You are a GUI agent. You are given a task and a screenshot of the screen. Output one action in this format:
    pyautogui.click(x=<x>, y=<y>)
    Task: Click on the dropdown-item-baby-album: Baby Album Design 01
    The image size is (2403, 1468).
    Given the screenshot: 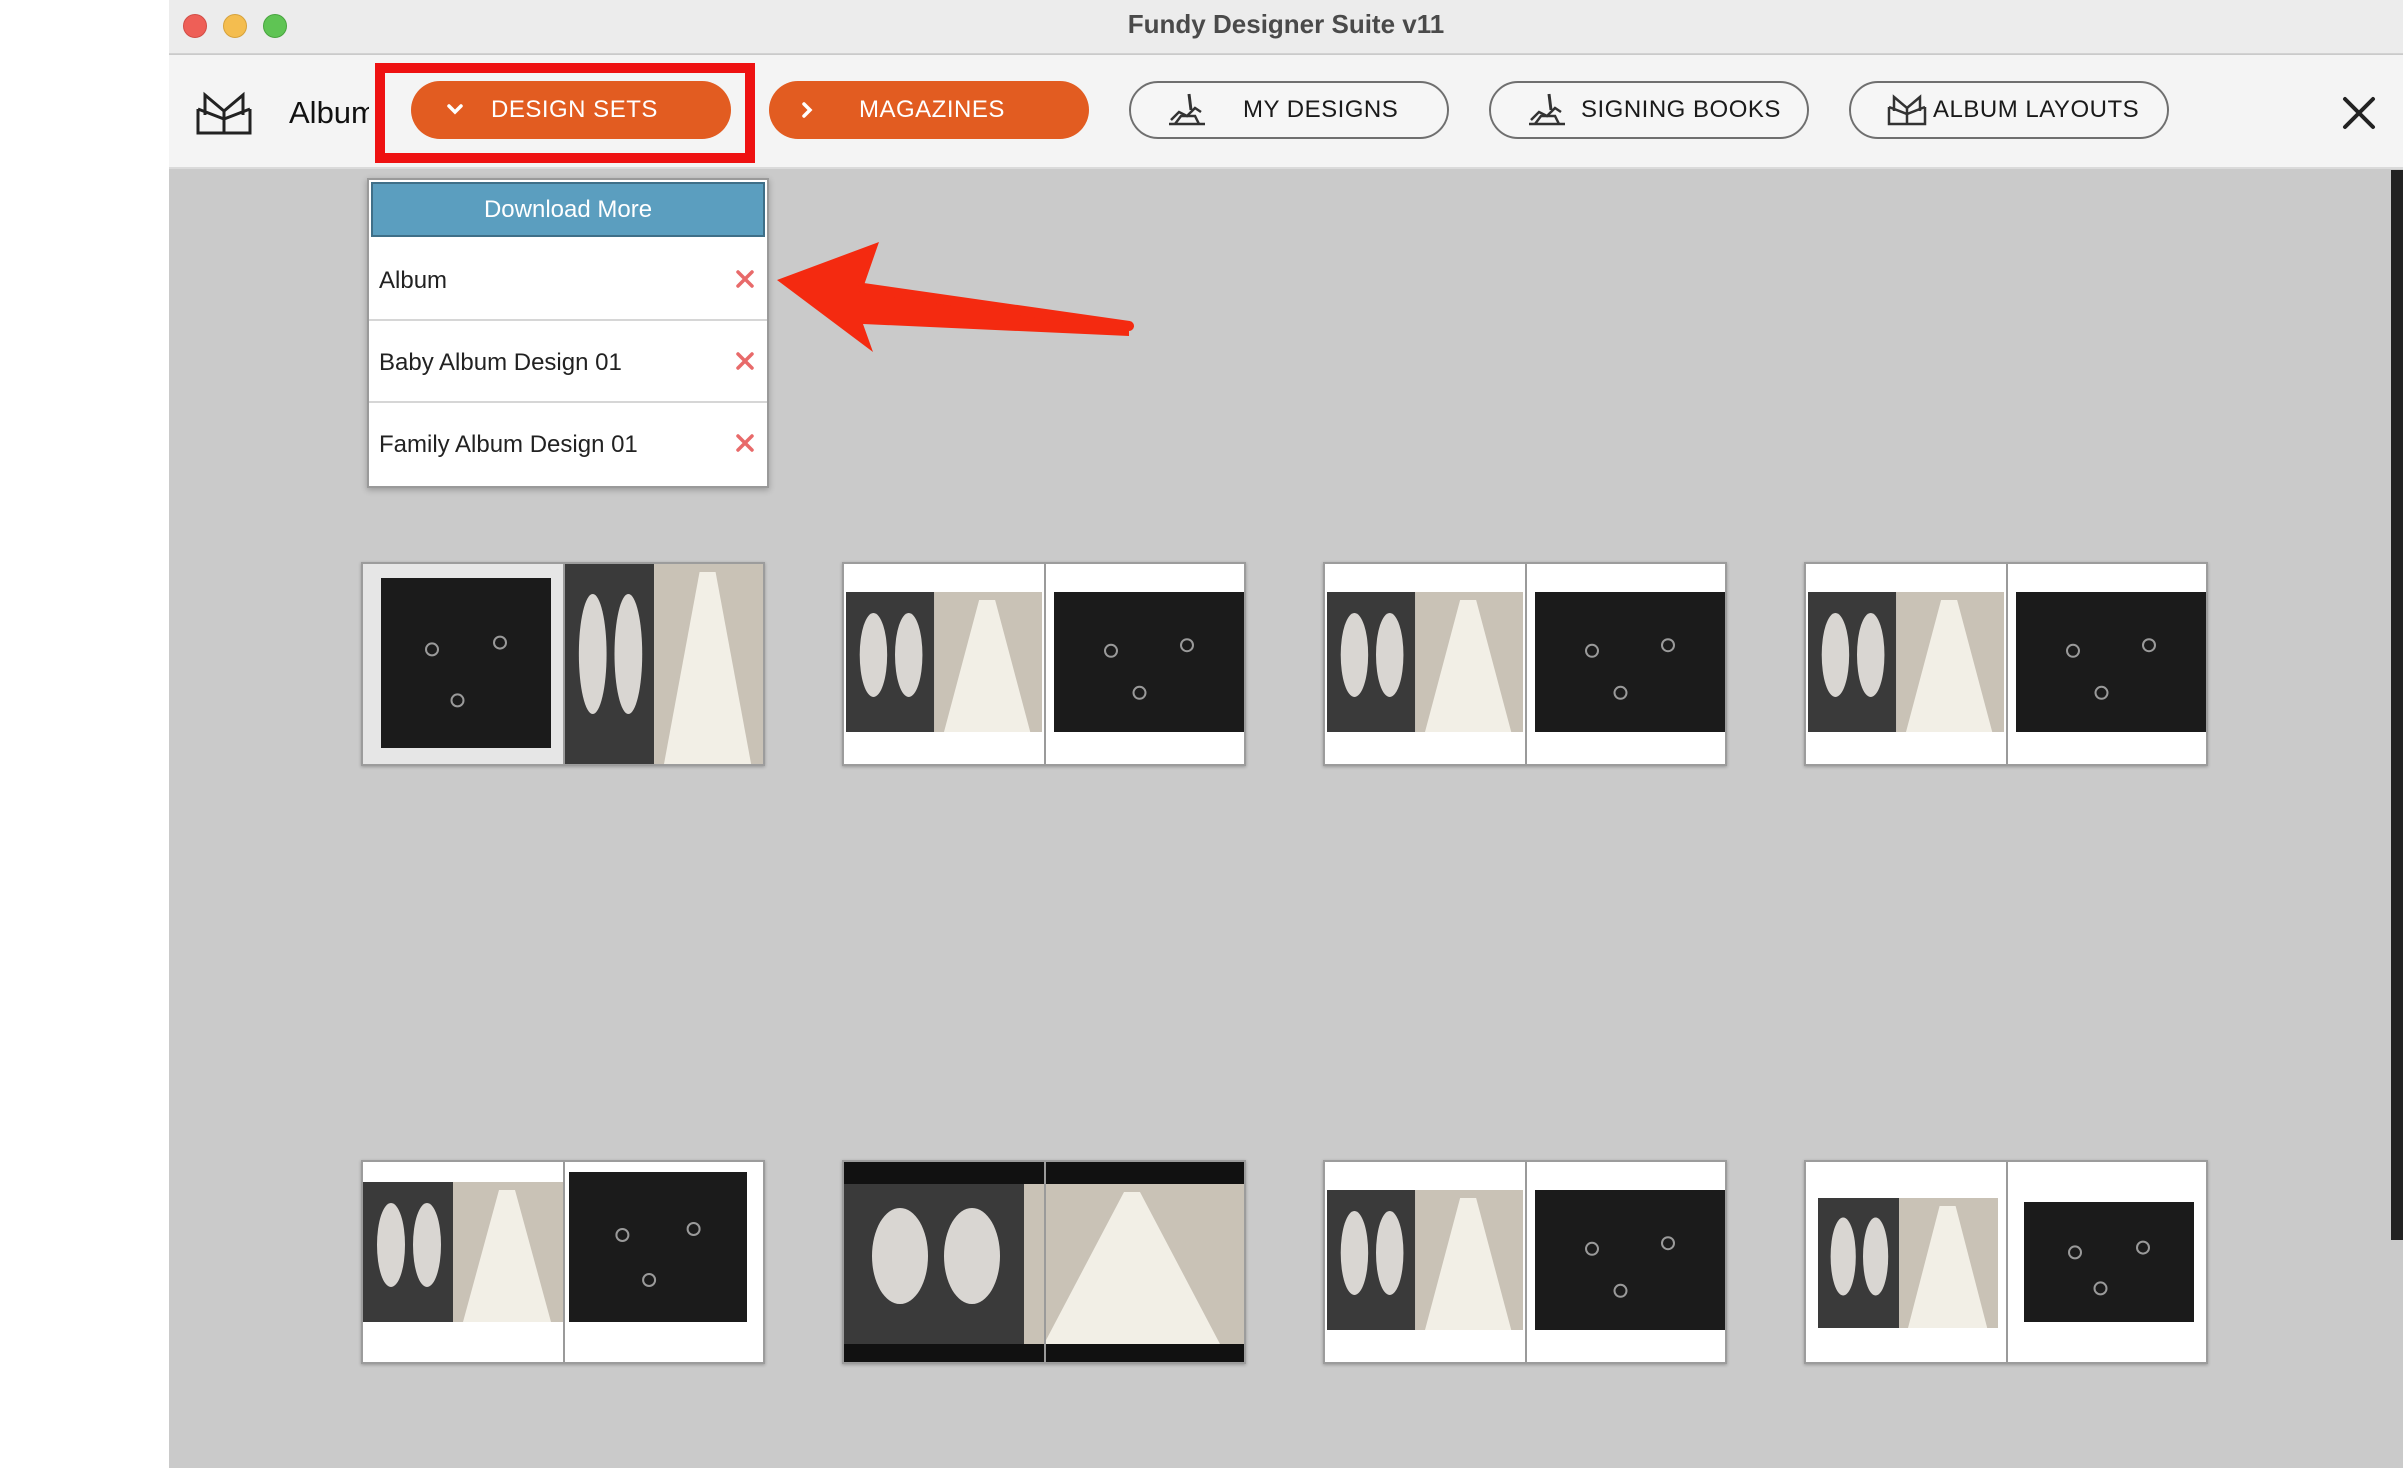 What is the action you would take?
    pyautogui.click(x=568, y=362)
    